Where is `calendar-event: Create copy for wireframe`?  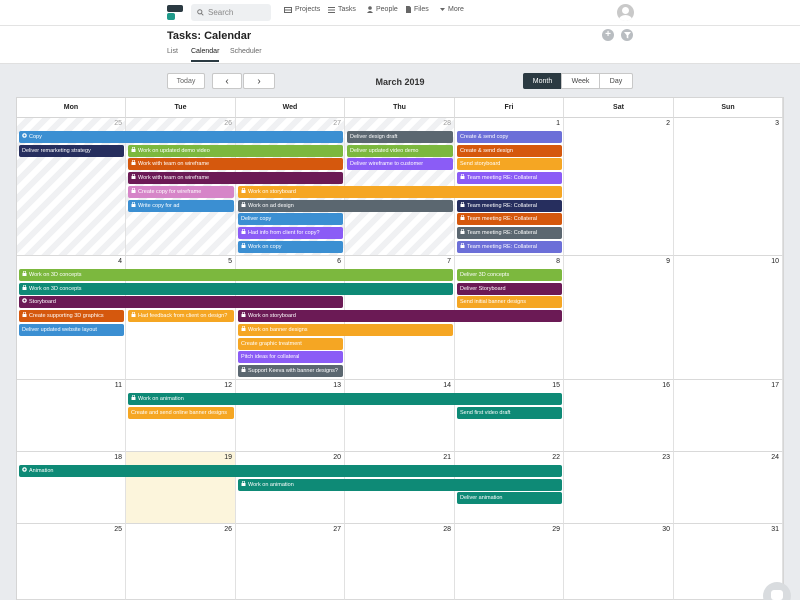 calendar-event: Create copy for wireframe is located at coordinates (181, 191).